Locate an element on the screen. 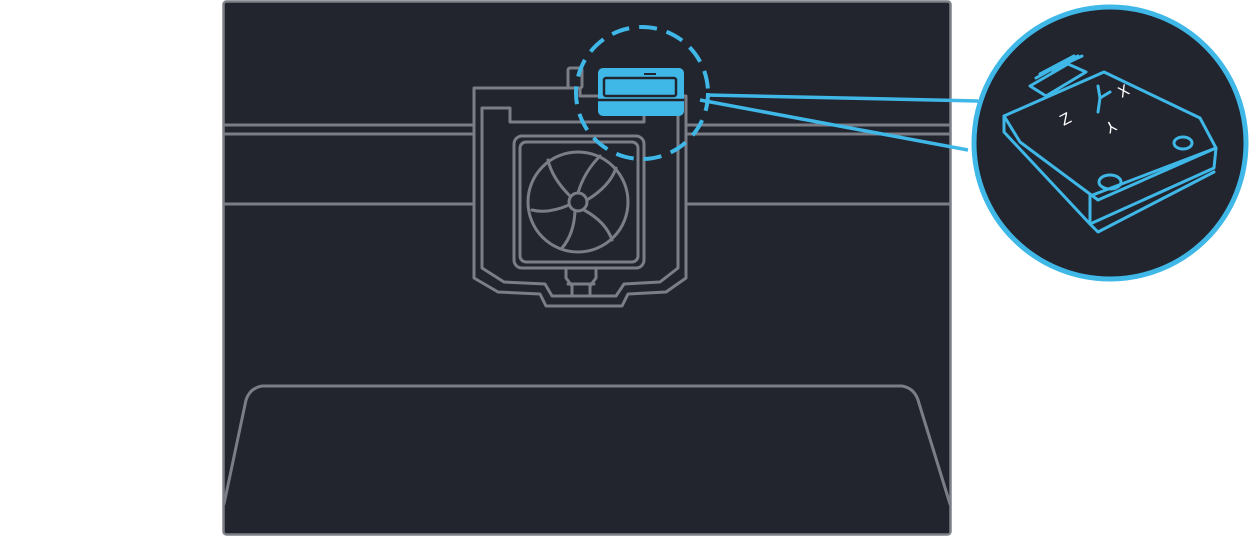  axis-y-arrow is located at coordinates (1099, 105).